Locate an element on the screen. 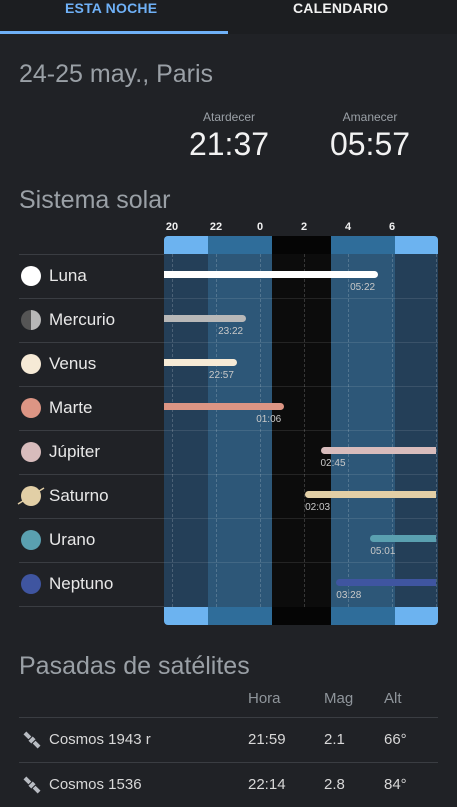 This screenshot has width=457, height=807. satellite-alt: 84° is located at coordinates (395, 784).